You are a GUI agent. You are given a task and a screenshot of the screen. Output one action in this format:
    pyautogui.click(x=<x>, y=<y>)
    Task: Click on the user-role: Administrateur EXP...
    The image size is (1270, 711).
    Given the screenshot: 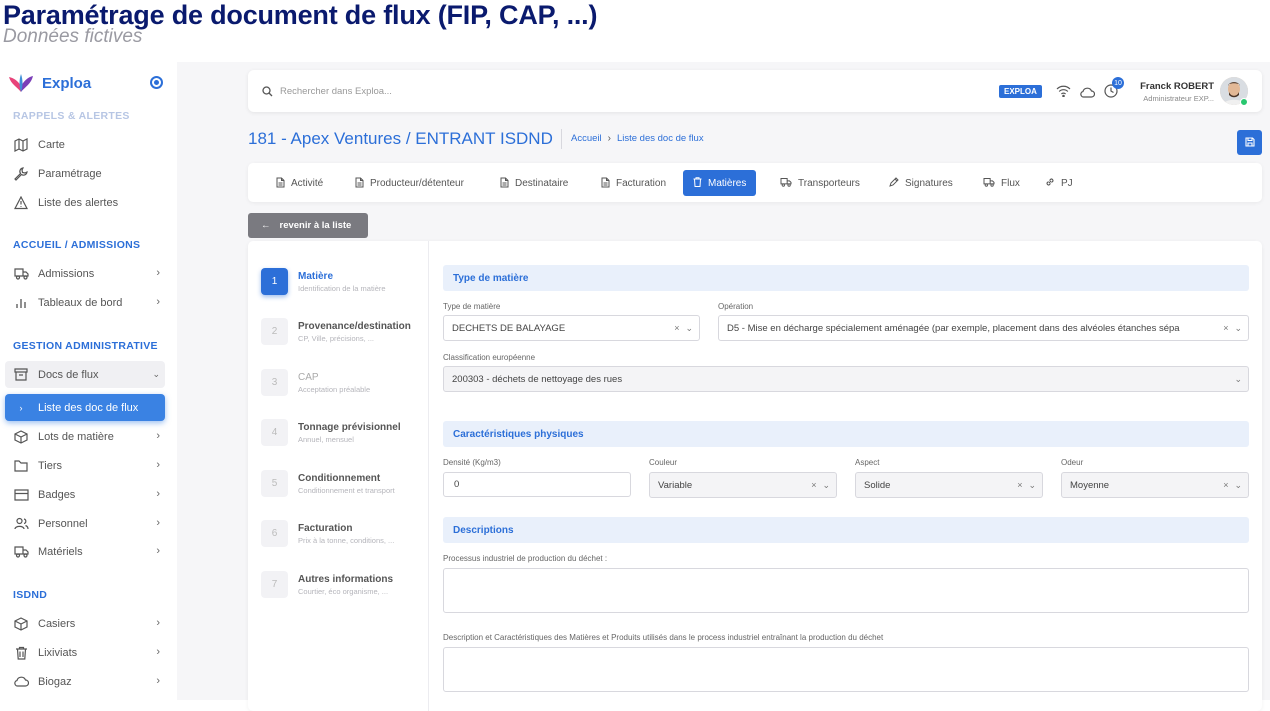 What is the action you would take?
    pyautogui.click(x=1178, y=98)
    